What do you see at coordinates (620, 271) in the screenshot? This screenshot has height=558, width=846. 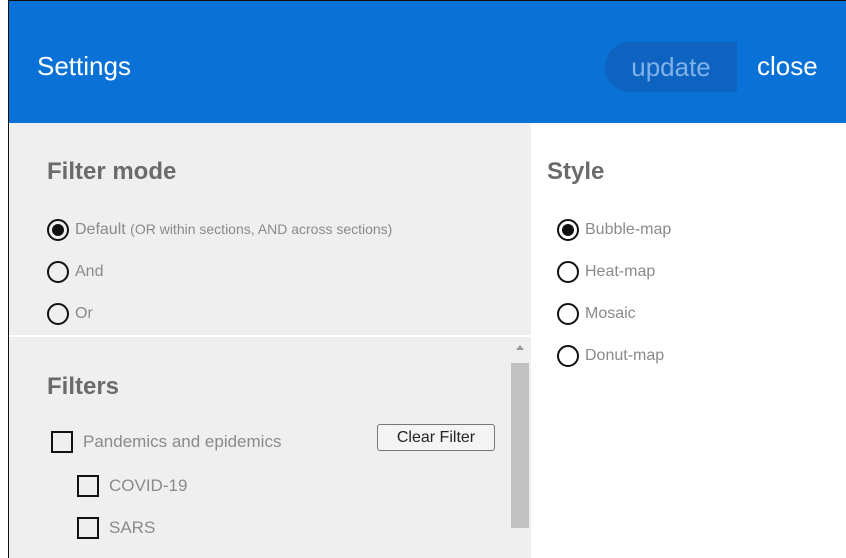 I see `radio-label: Heat-map` at bounding box center [620, 271].